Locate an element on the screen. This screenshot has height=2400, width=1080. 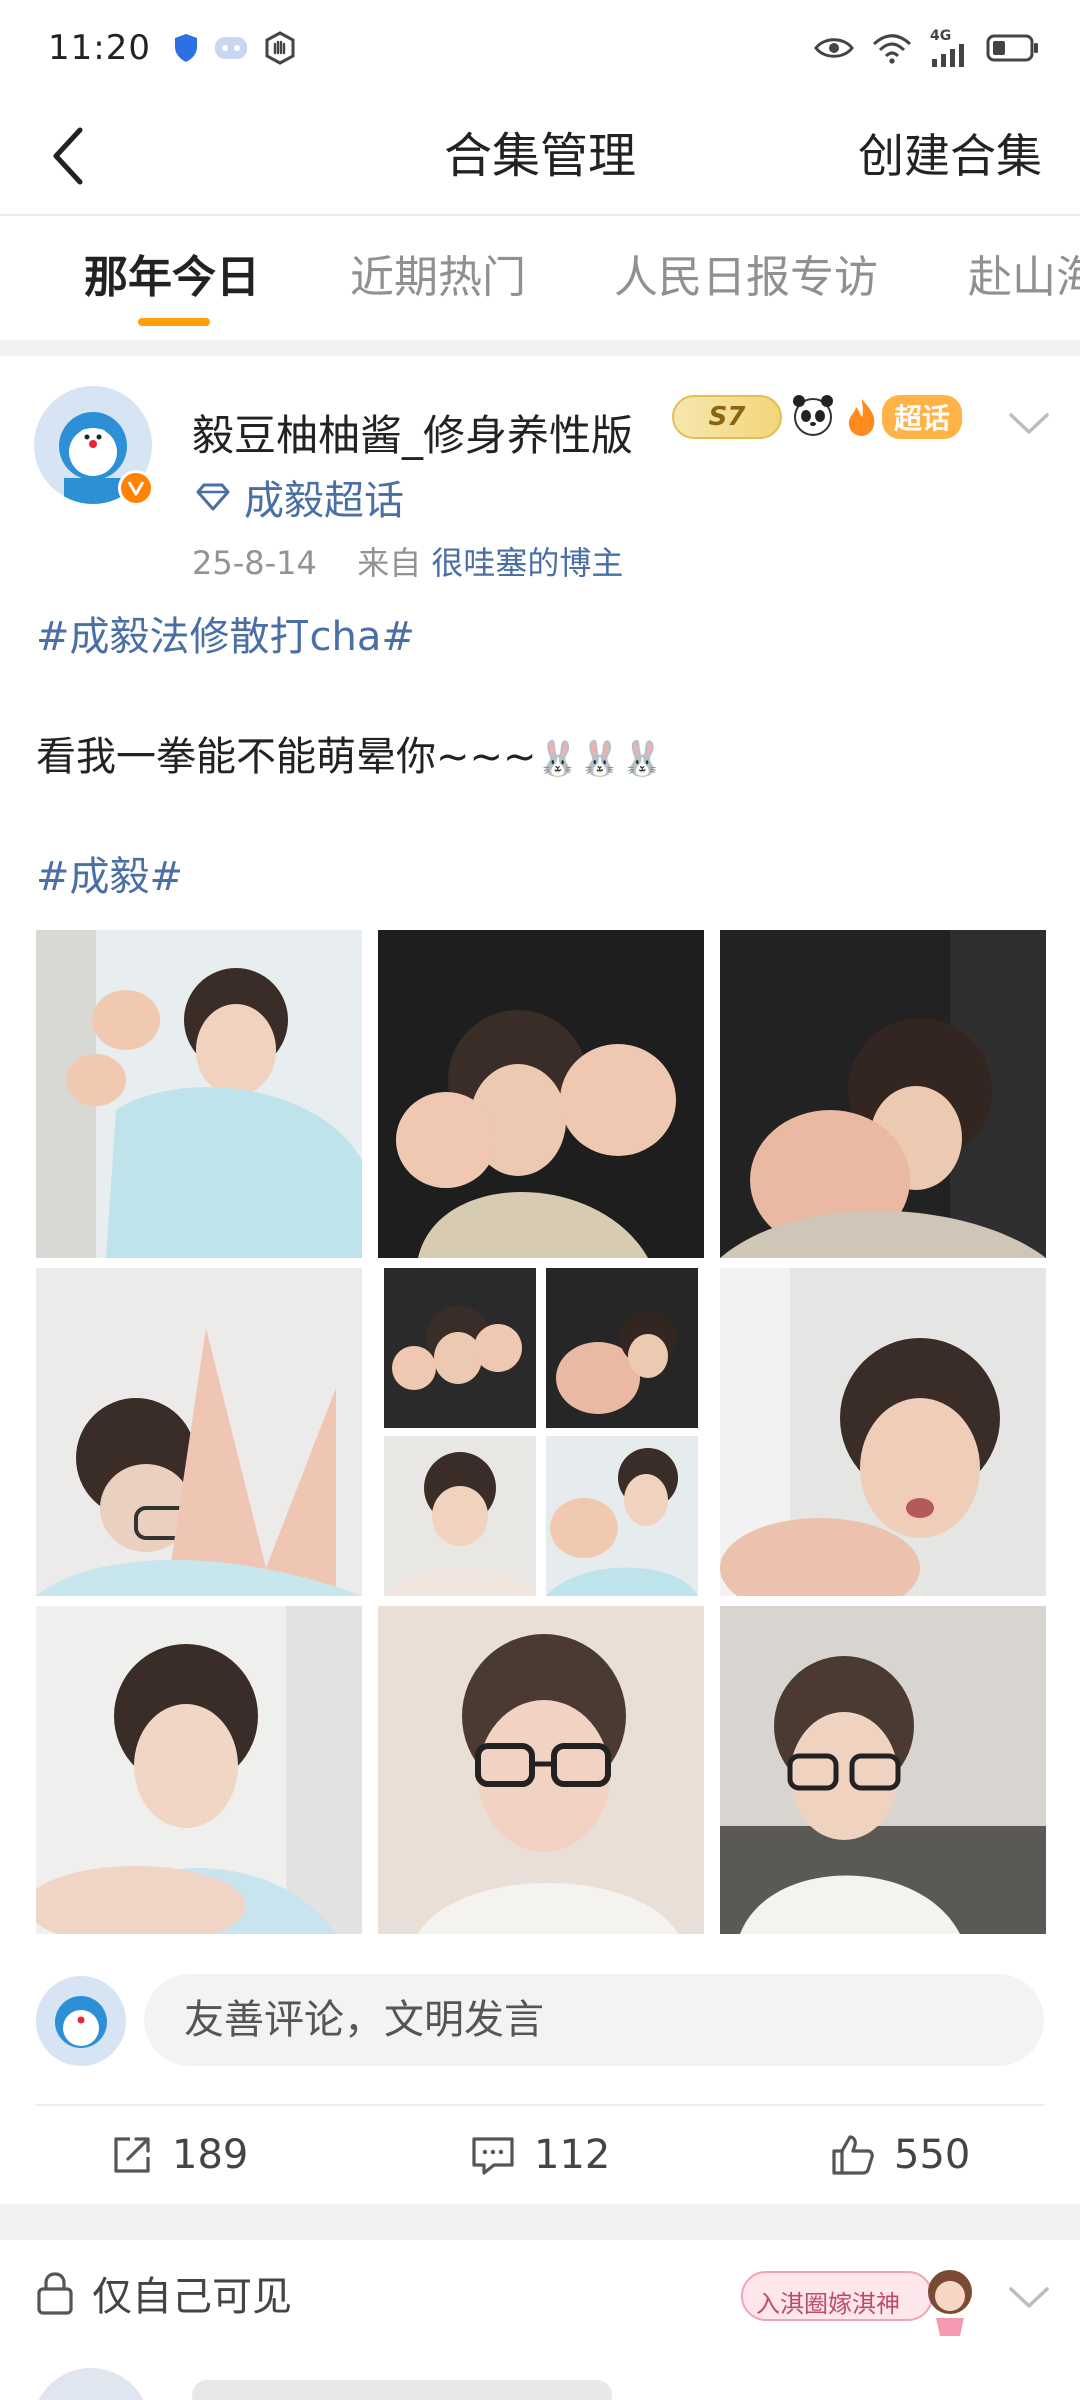
repost-button: 189 is located at coordinates (179, 2155).